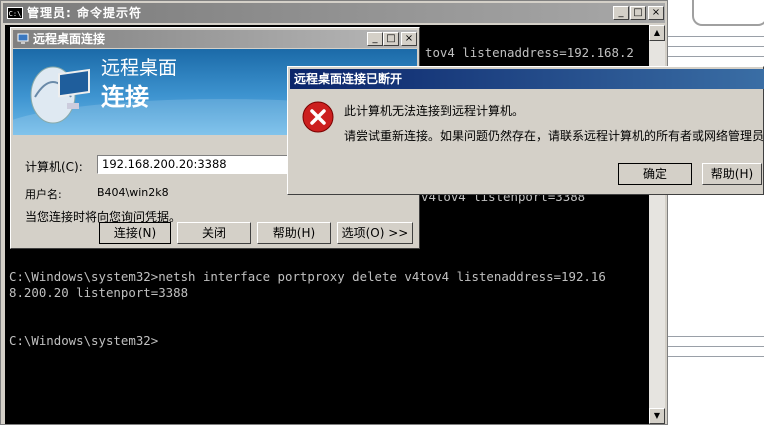  I want to click on background-panel, so click(728, 13).